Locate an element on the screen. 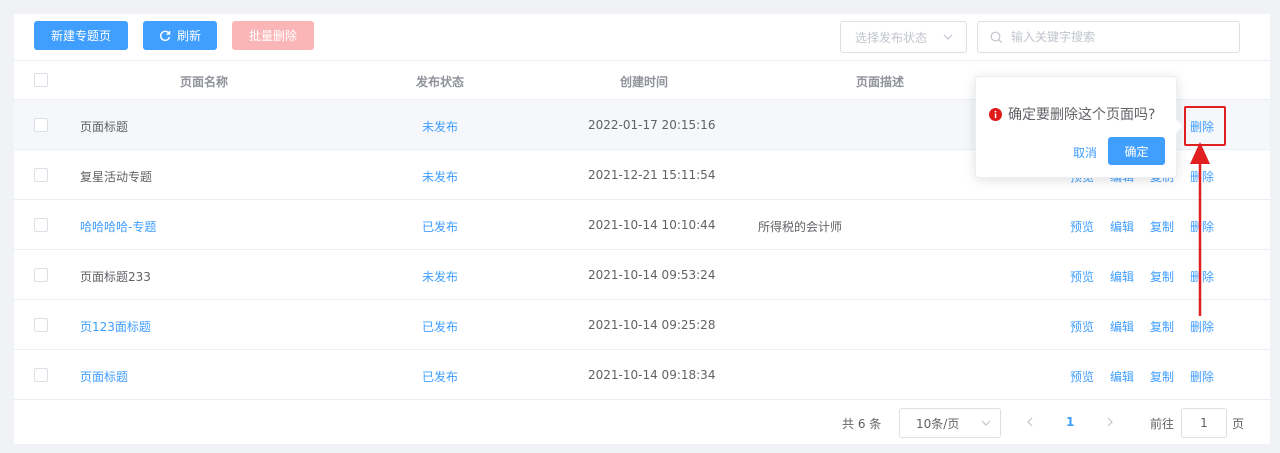  cancel-button: 取消 is located at coordinates (1085, 152).